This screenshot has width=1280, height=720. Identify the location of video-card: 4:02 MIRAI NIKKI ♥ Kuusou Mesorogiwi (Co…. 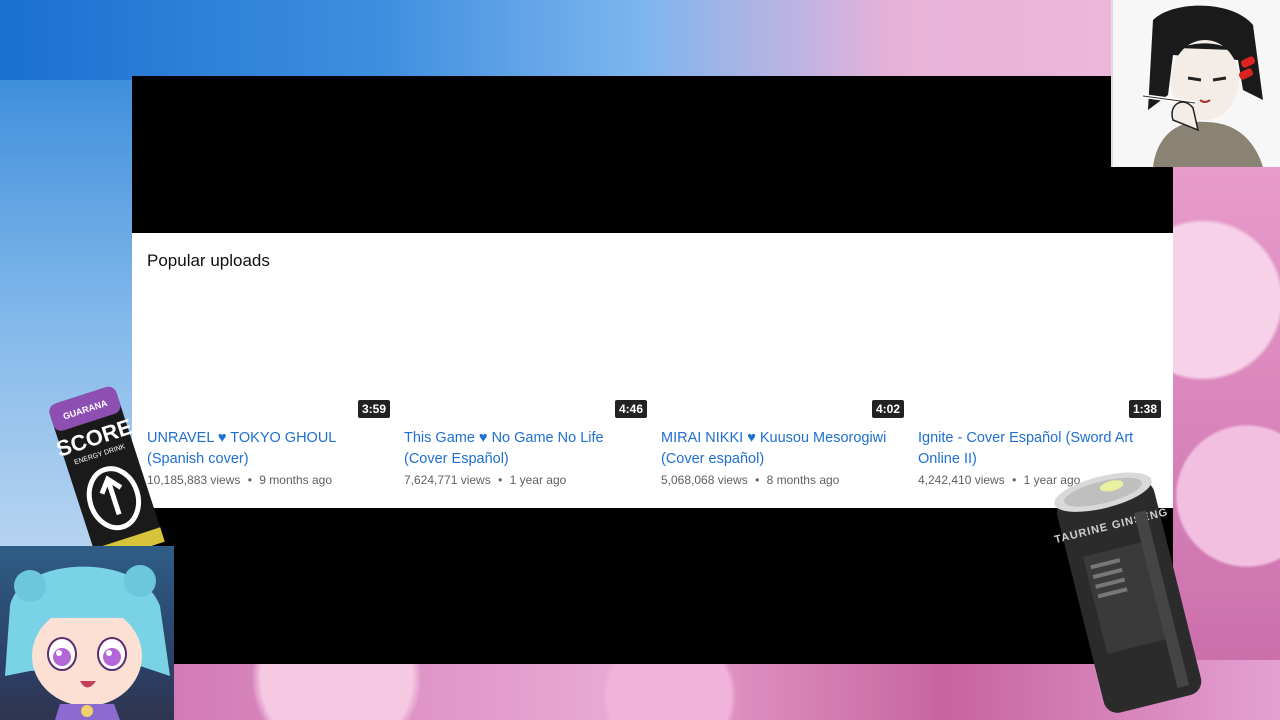
(782, 382).